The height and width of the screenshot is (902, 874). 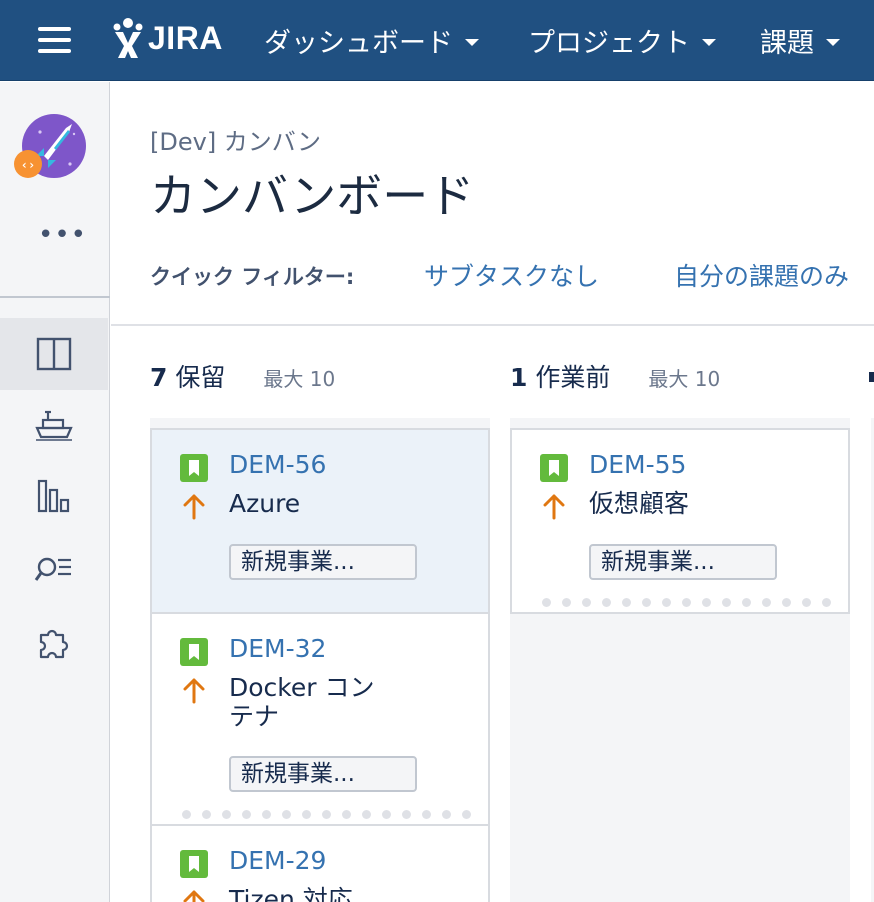 I want to click on nav-projects: プロジェクト, so click(x=622, y=40).